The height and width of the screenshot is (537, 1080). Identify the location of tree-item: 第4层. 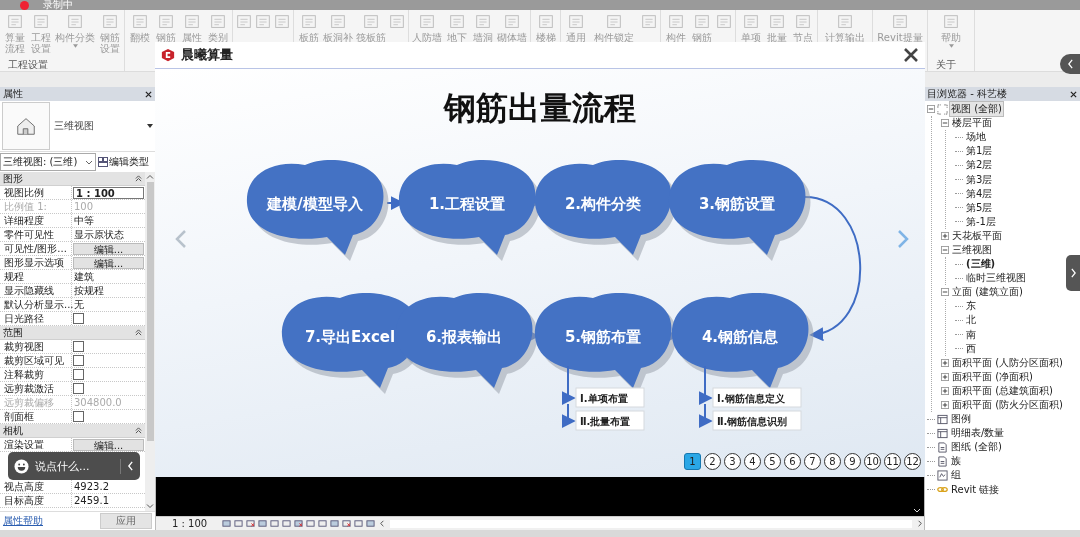
(979, 193).